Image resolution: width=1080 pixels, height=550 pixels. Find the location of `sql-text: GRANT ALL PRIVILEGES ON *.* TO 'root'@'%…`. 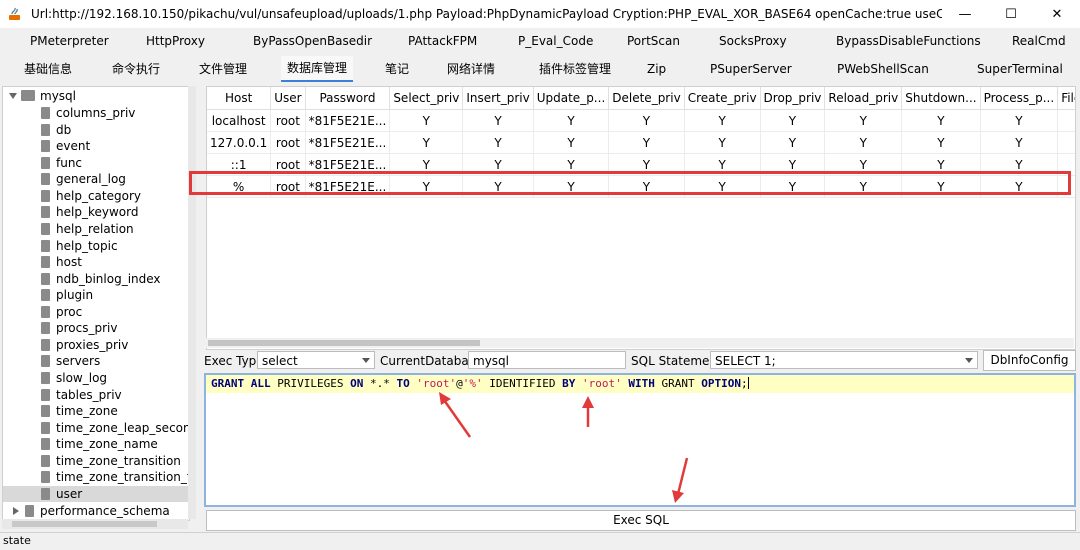

sql-text: GRANT ALL PRIVILEGES ON *.* TO 'root'@'%… is located at coordinates (480, 383).